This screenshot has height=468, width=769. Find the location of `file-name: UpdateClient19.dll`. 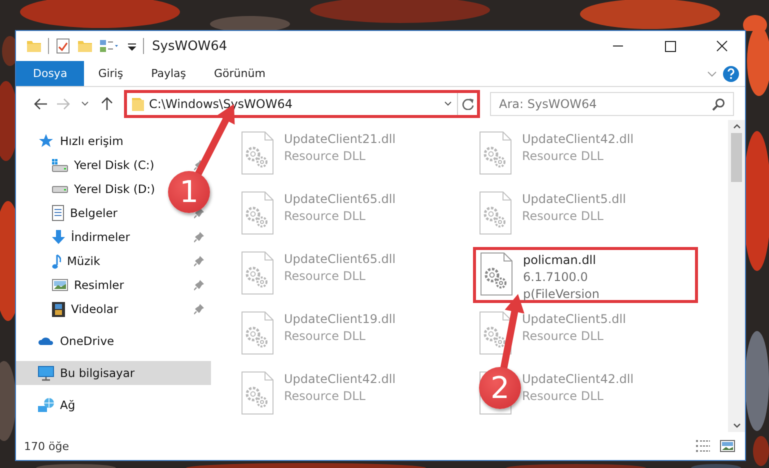

file-name: UpdateClient19.dll is located at coordinates (340, 319).